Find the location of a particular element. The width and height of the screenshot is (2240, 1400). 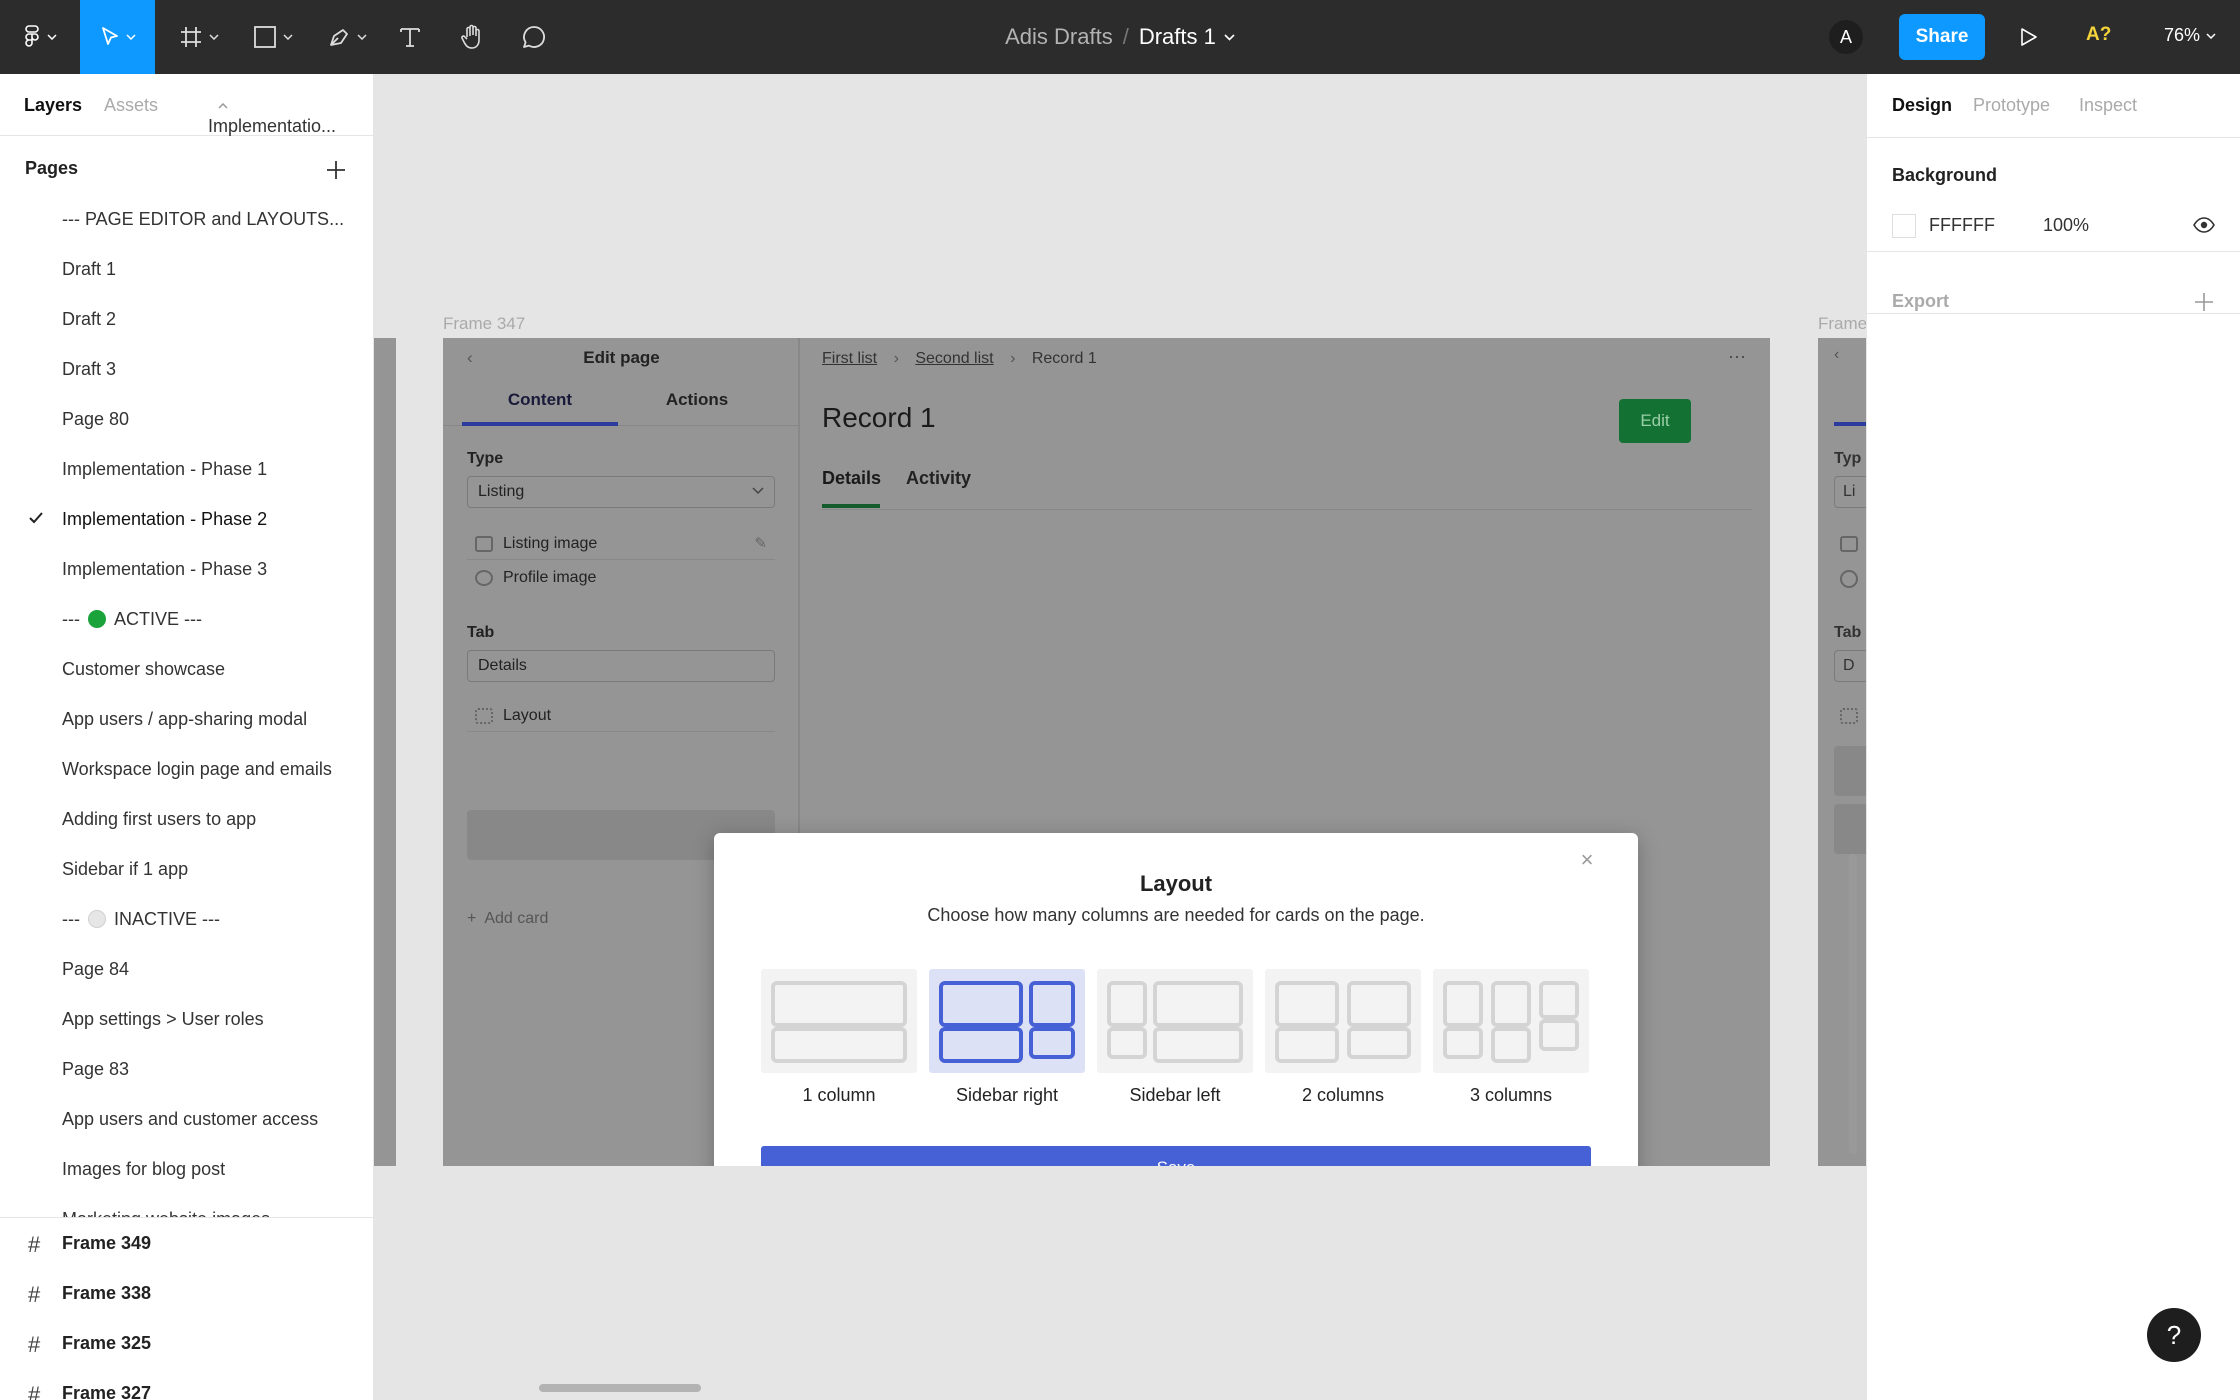

page-item: App settings > User roles is located at coordinates (186, 1019).